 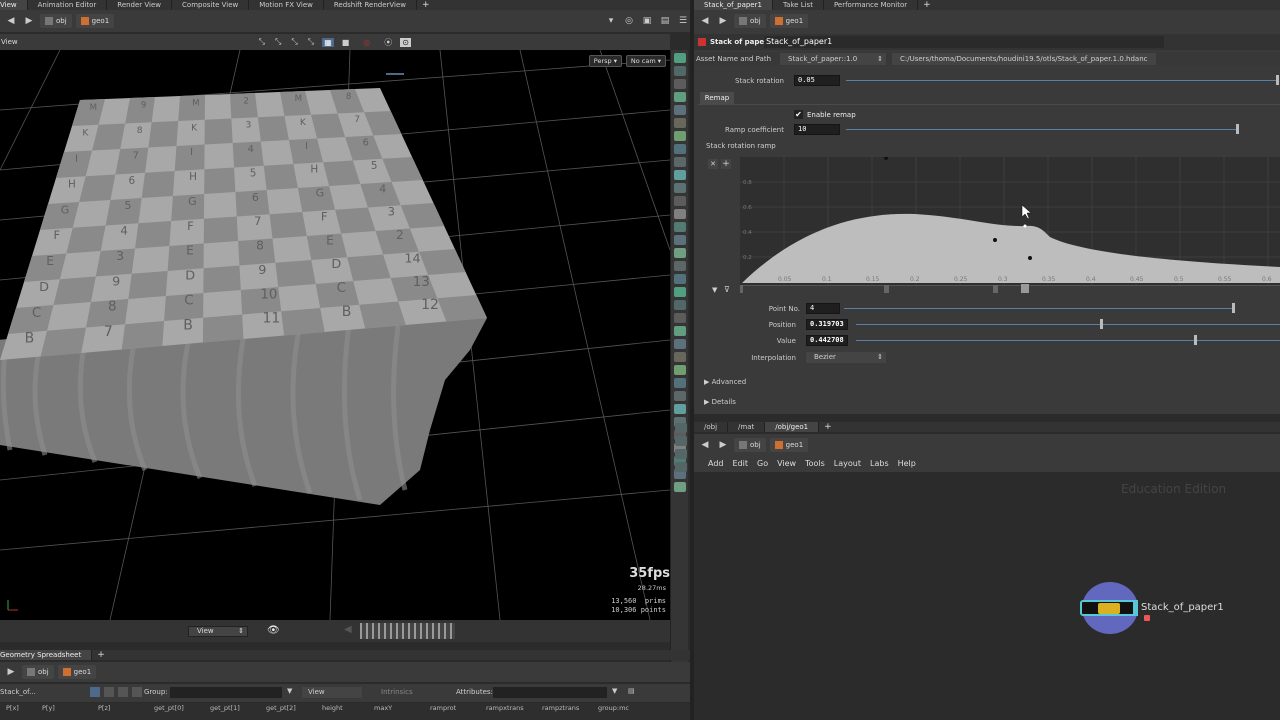 What do you see at coordinates (629, 21) in the screenshot?
I see `pin-icon: ◎` at bounding box center [629, 21].